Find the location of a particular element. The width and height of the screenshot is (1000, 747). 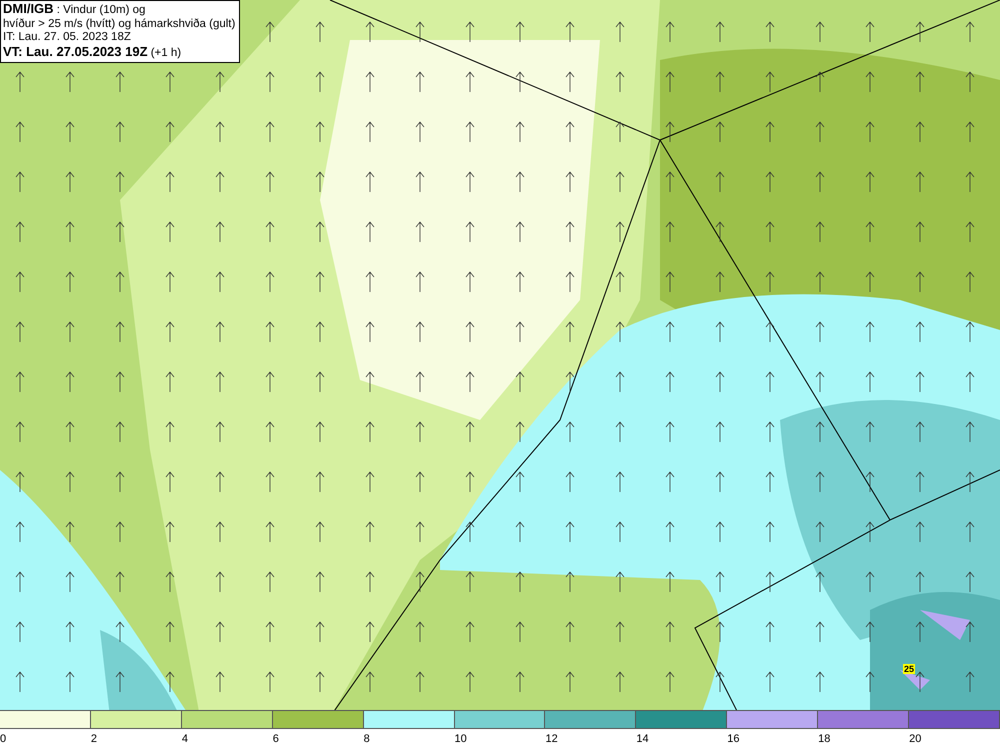

legend-tick-label: 0 is located at coordinates (3, 739).